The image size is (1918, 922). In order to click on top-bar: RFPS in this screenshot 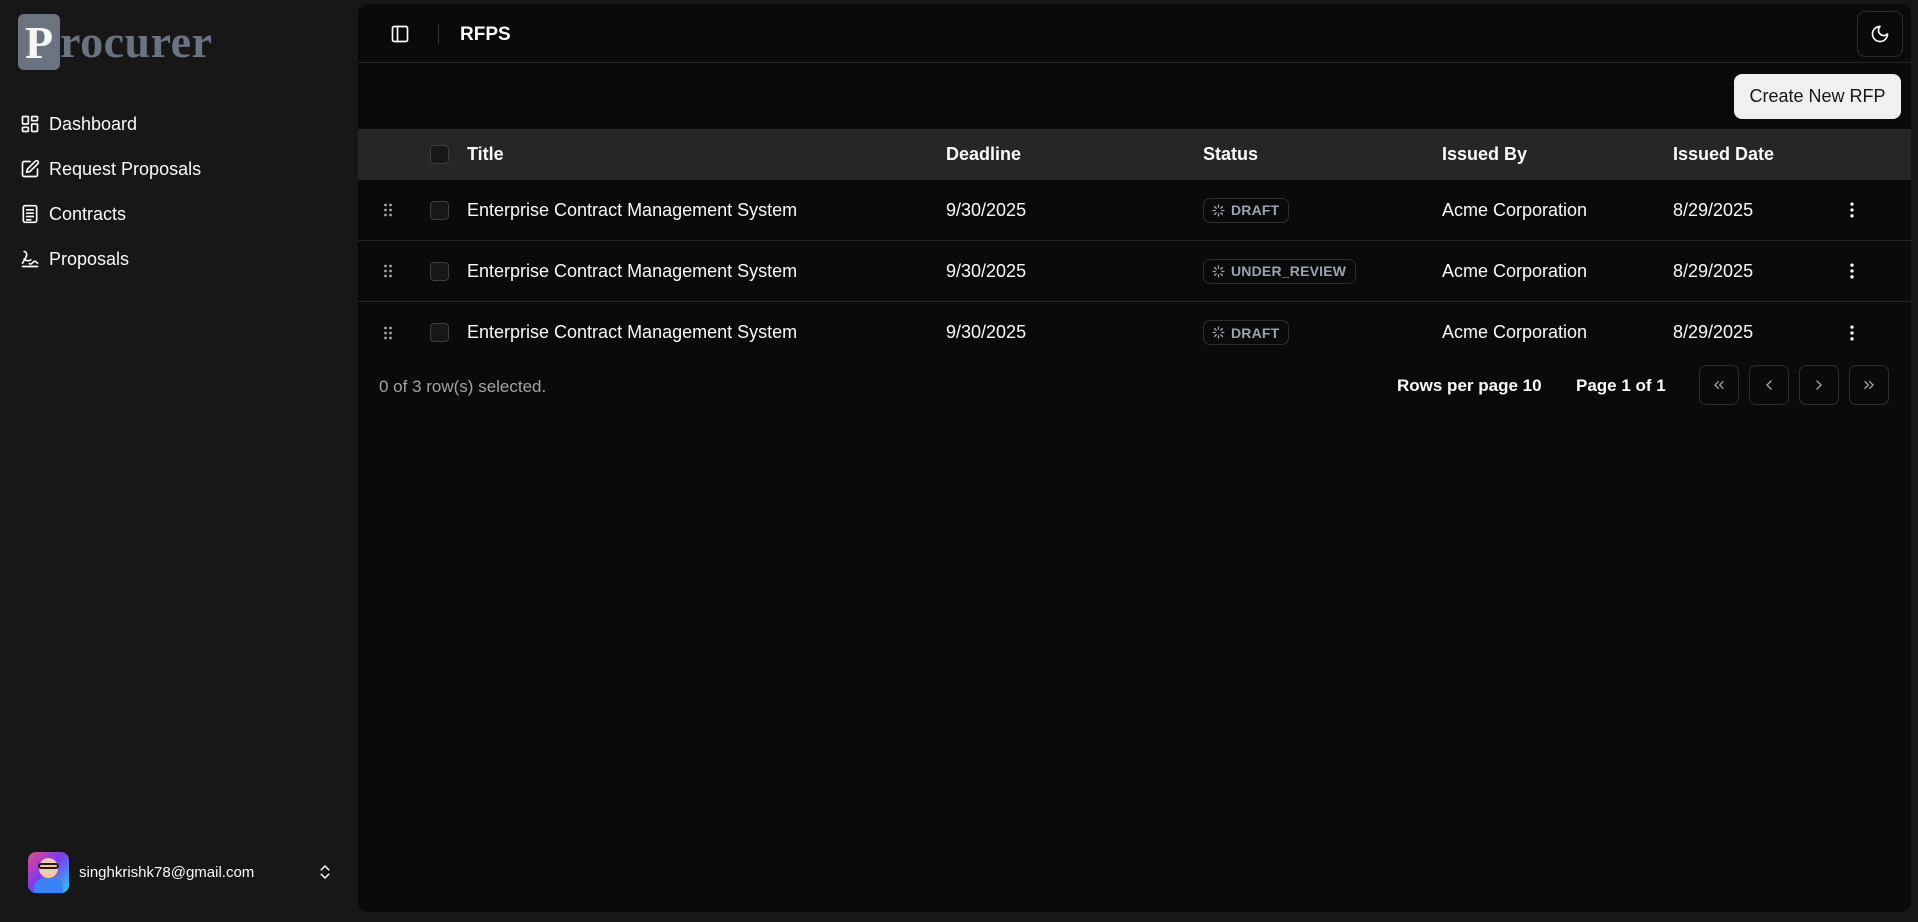, I will do `click(1134, 33)`.